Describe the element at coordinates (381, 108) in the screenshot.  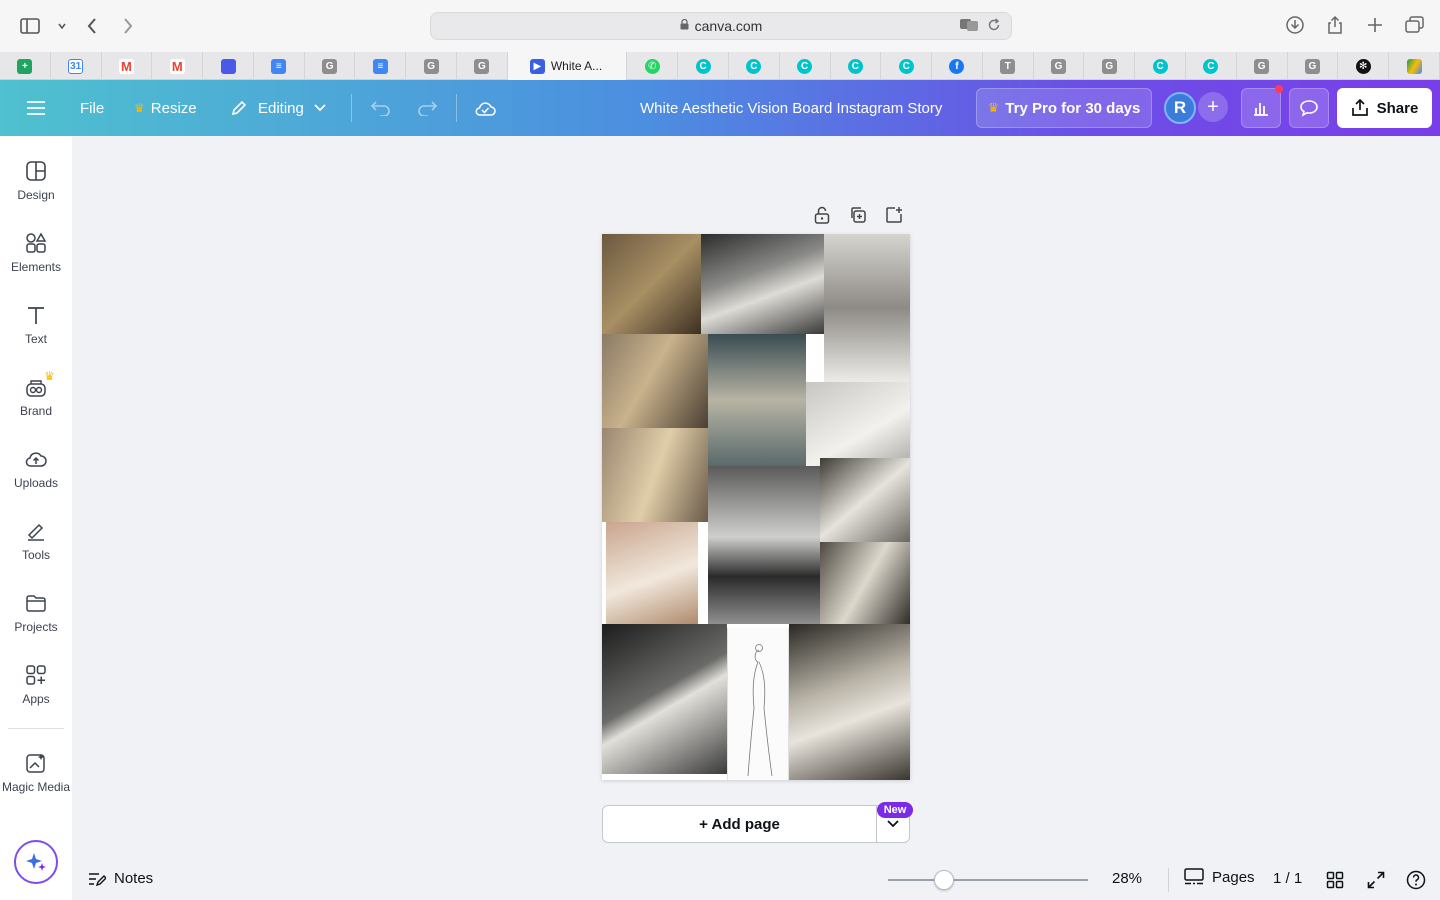
I see `undo-icon` at that location.